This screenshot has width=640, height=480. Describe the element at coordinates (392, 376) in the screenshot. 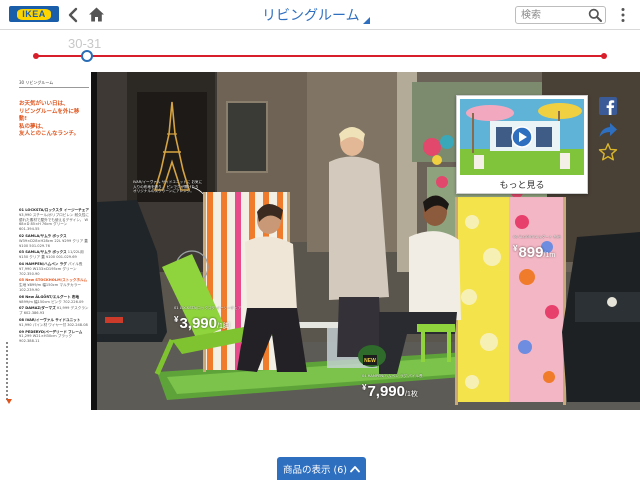

I see `price-product-name: 04 HAMPEN/ハムペン ラグ パイル長` at that location.